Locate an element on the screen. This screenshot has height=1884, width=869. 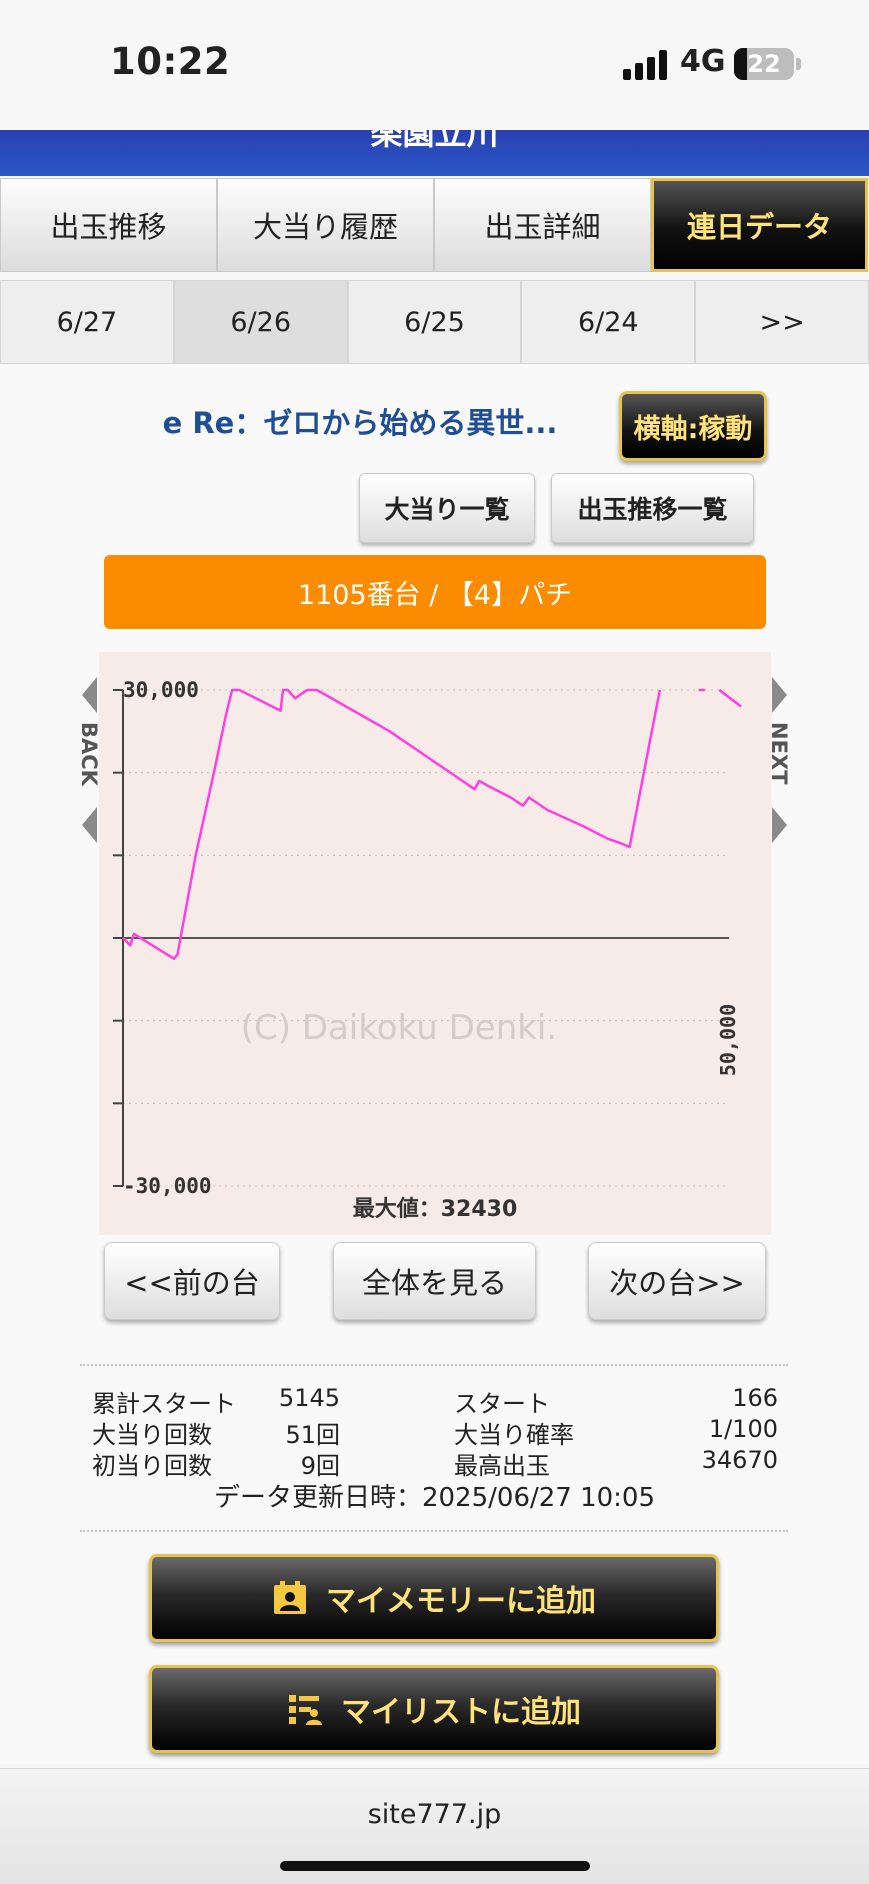
store-name: 楽園立川 is located at coordinates (434, 141).